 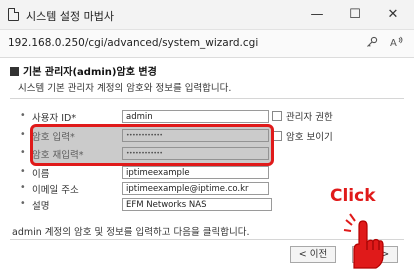 What do you see at coordinates (195, 172) in the screenshot?
I see `name-input` at bounding box center [195, 172].